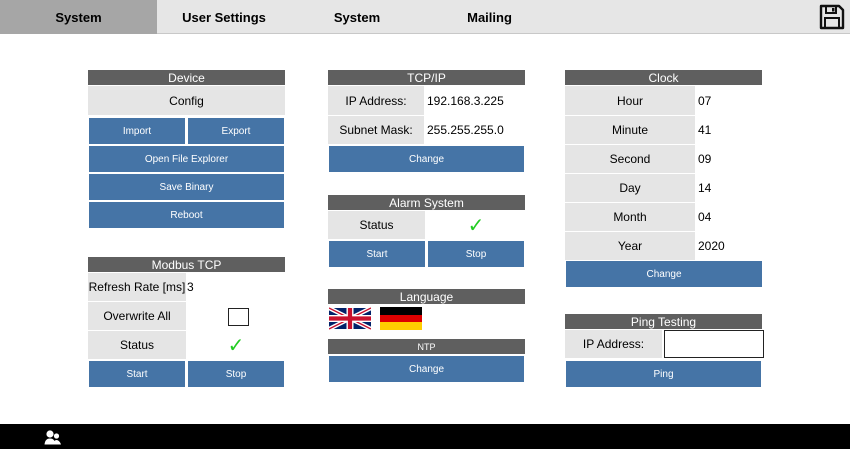 Image resolution: width=850 pixels, height=450 pixels. What do you see at coordinates (663, 77) in the screenshot?
I see `clock-header: Clock` at bounding box center [663, 77].